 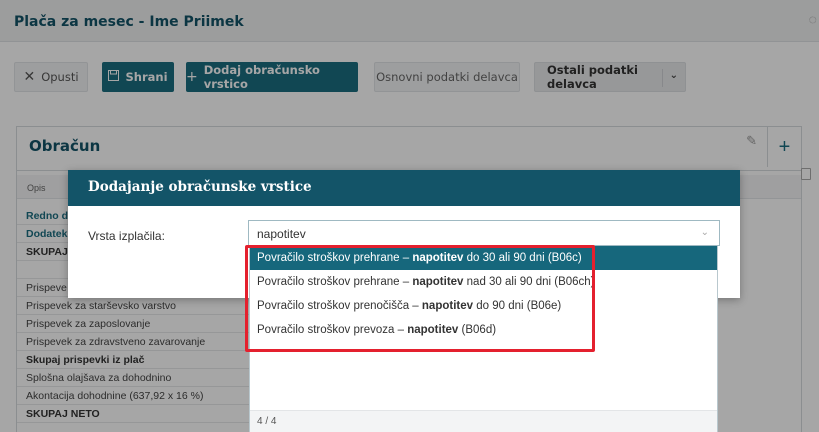 I want to click on dialog-title: Dodajanje obračunske vrstice, so click(x=200, y=187).